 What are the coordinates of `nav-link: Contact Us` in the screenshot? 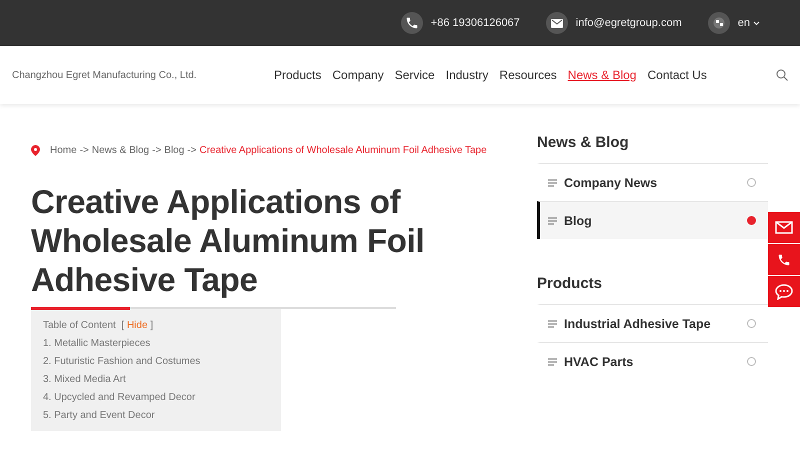 It's located at (677, 75).